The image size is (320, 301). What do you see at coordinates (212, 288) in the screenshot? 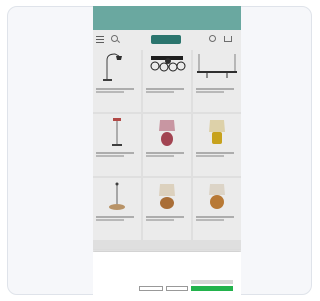
I see `cookie-accept-button` at bounding box center [212, 288].